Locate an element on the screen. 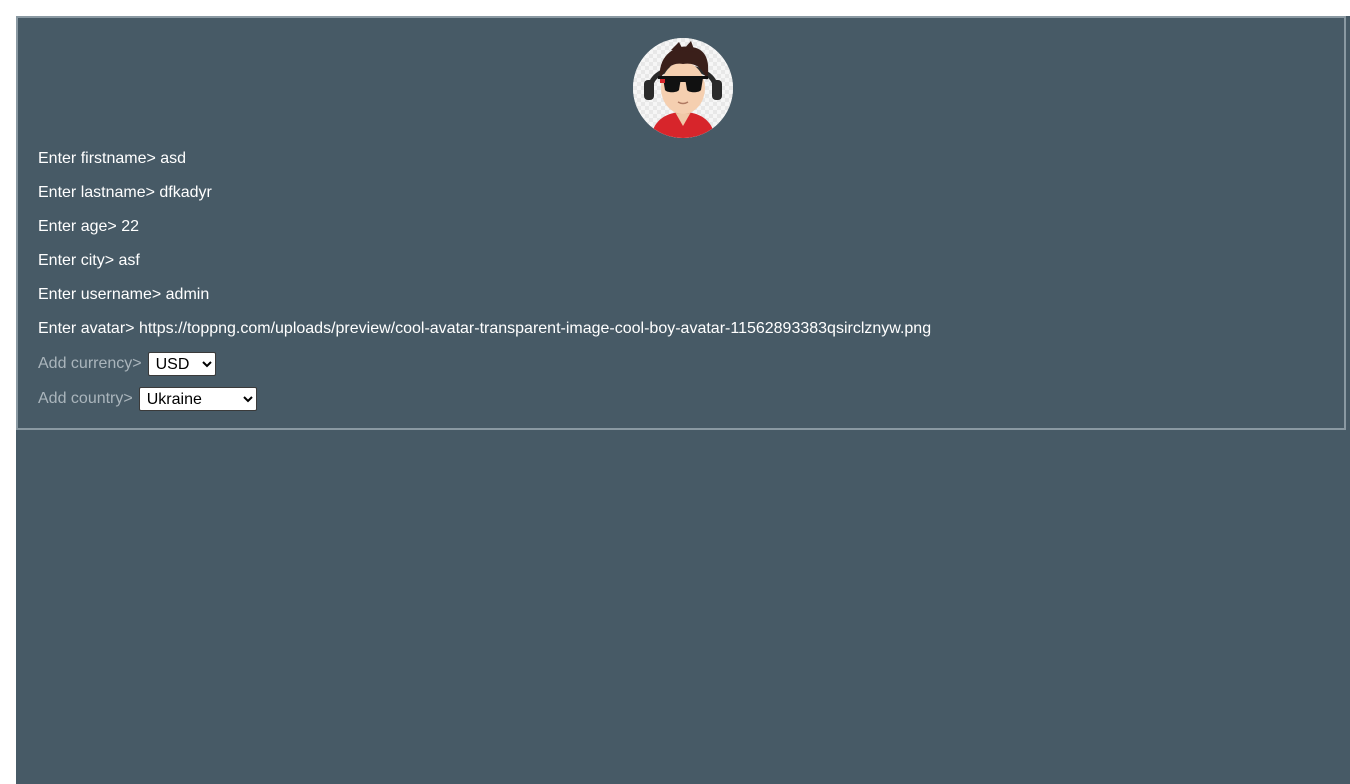 The width and height of the screenshot is (1350, 784). lastname-value: dfkadyr is located at coordinates (185, 192).